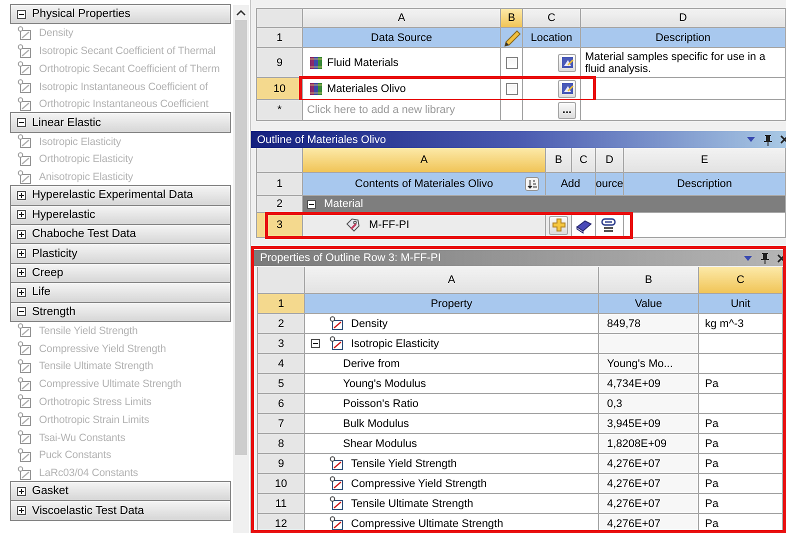 The width and height of the screenshot is (786, 533). Describe the element at coordinates (120, 273) in the screenshot. I see `group-header: Creep` at that location.